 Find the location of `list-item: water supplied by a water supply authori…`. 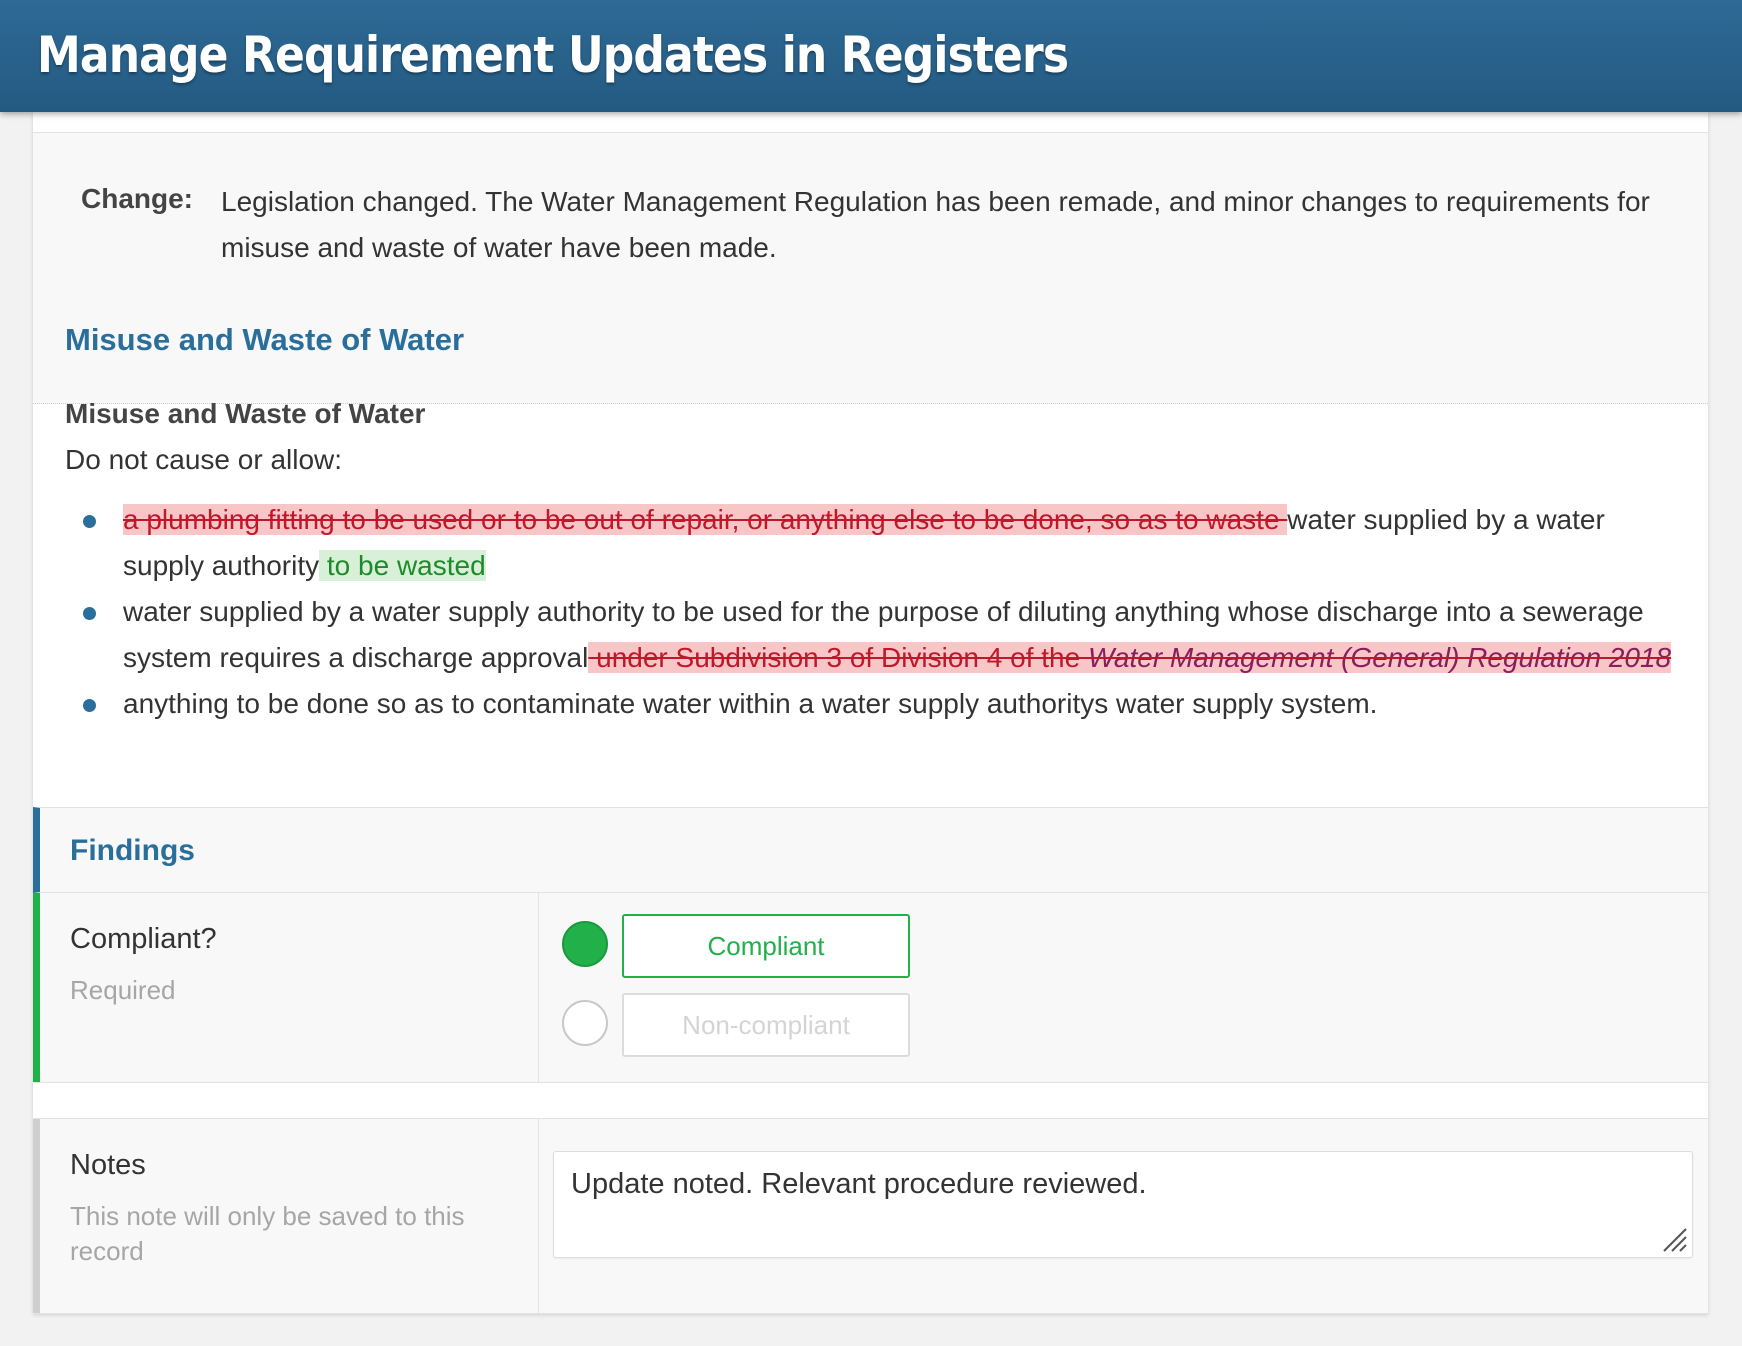

list-item: water supplied by a water supply authori… is located at coordinates (875, 635).